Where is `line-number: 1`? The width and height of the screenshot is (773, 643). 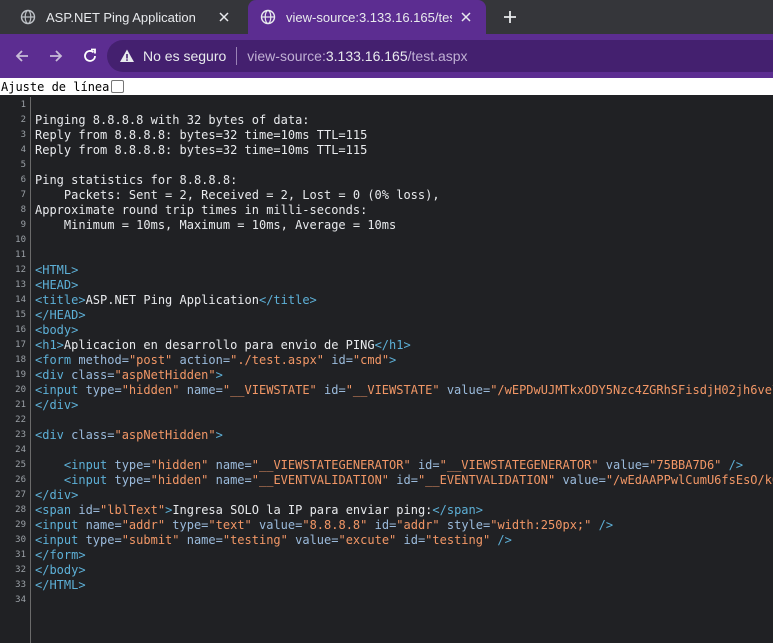
line-number: 1 is located at coordinates (23, 105).